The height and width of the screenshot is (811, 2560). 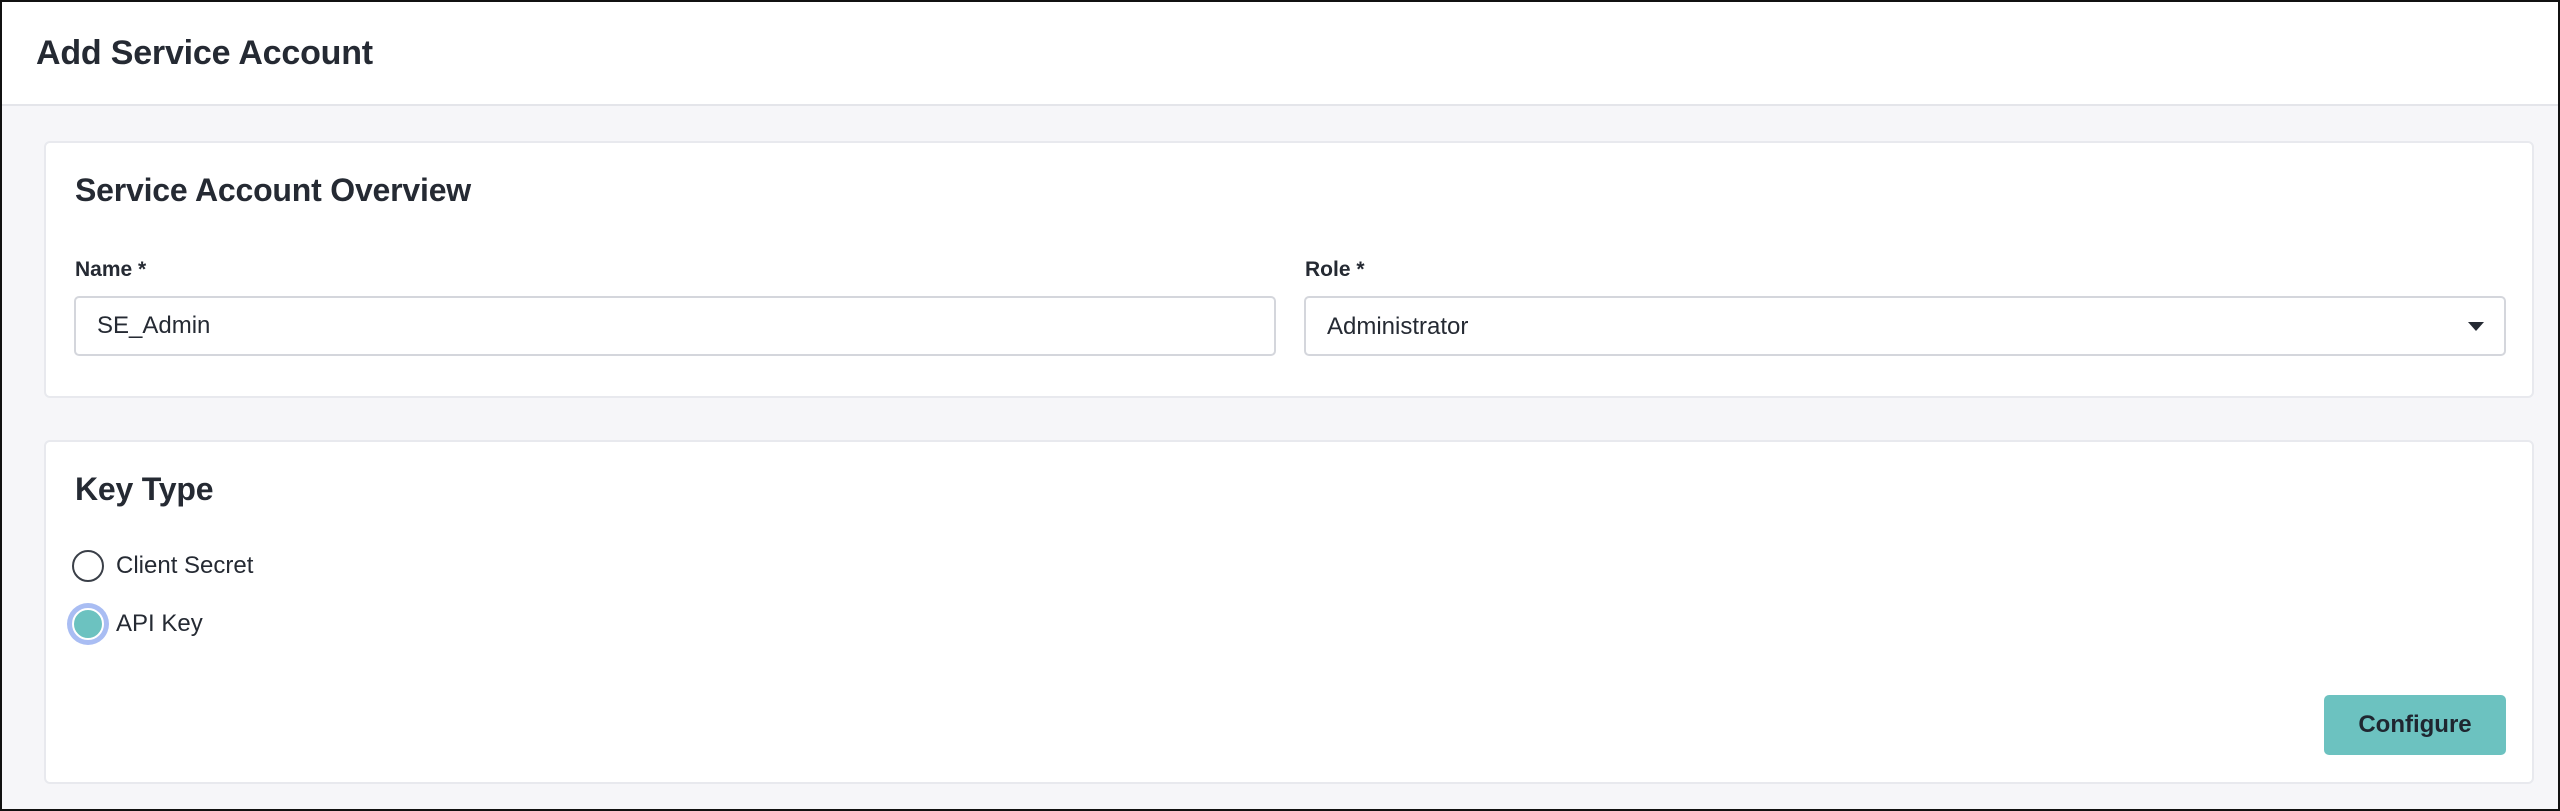 I want to click on role-field-label: Role *, so click(x=1335, y=269).